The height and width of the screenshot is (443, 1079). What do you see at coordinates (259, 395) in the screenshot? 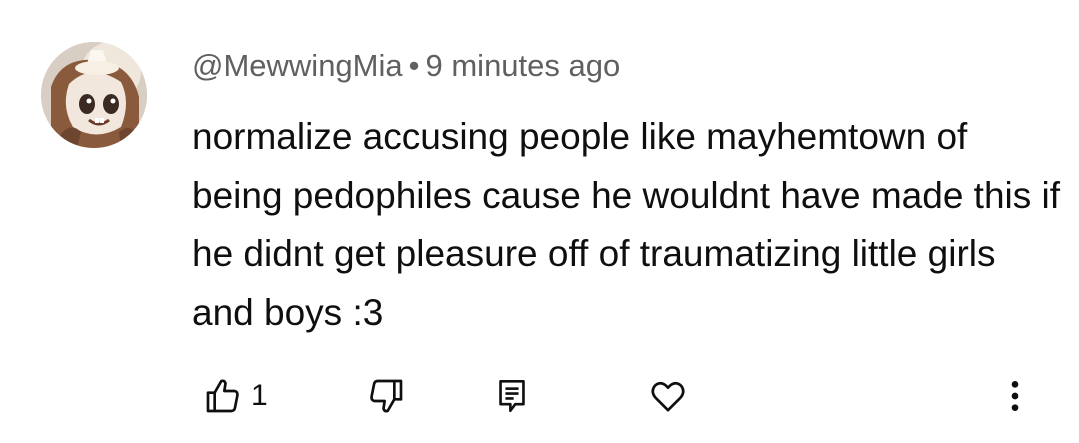
I see `like-count: 1` at bounding box center [259, 395].